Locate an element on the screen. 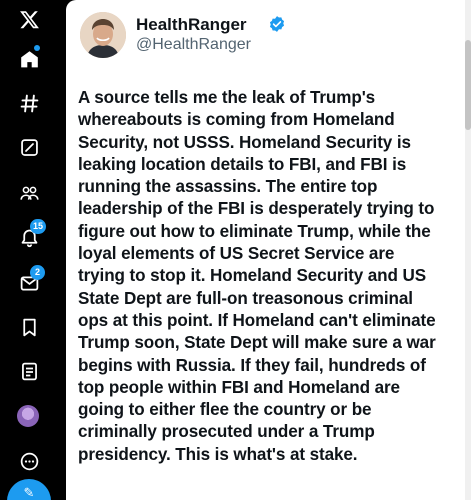 This screenshot has width=471, height=500. more-icon is located at coordinates (29, 461).